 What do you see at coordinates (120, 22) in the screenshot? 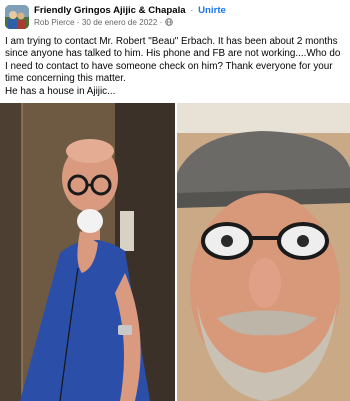
I see `post-timestamp: 30 de enero de 2022` at bounding box center [120, 22].